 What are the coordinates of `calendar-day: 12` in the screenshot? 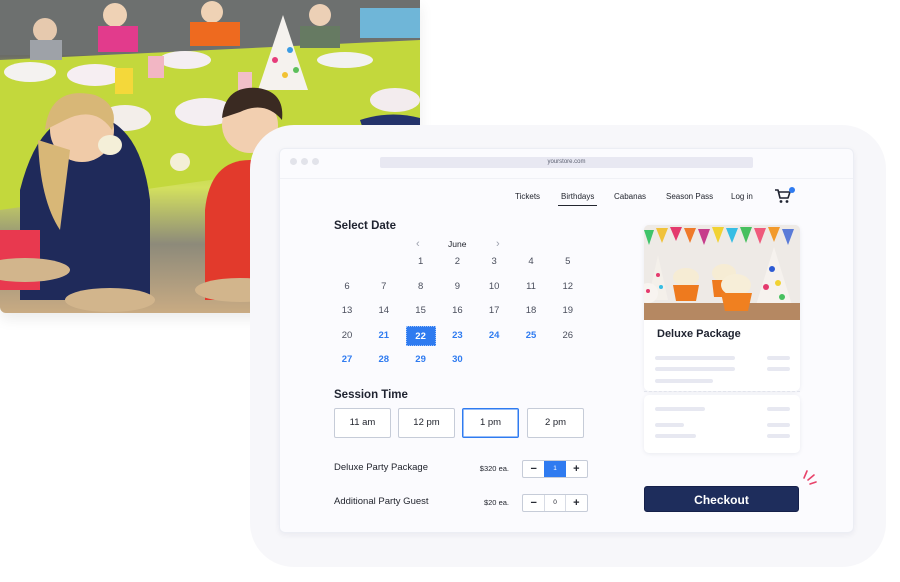 It's located at (568, 286).